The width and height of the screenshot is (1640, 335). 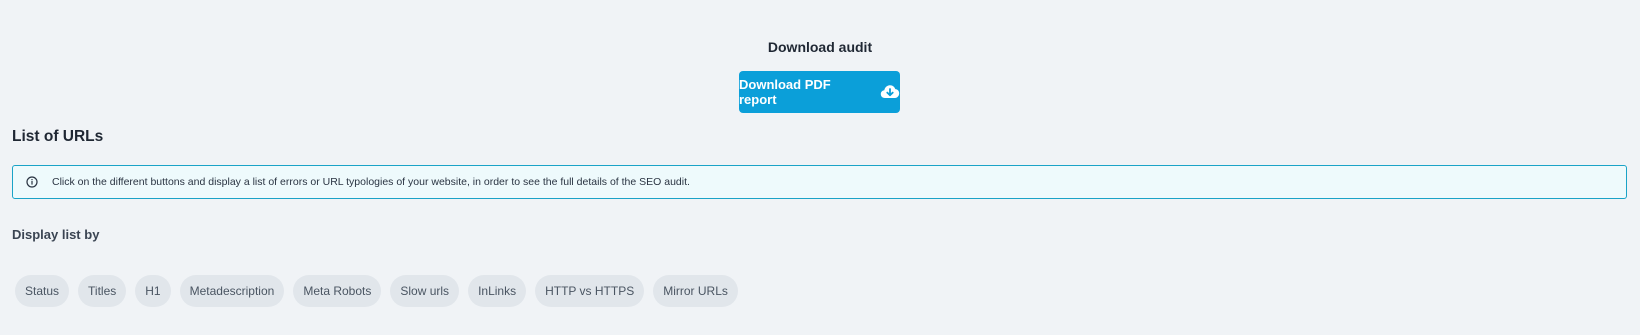 What do you see at coordinates (58, 136) in the screenshot?
I see `list-of-urls-title: List of URLs` at bounding box center [58, 136].